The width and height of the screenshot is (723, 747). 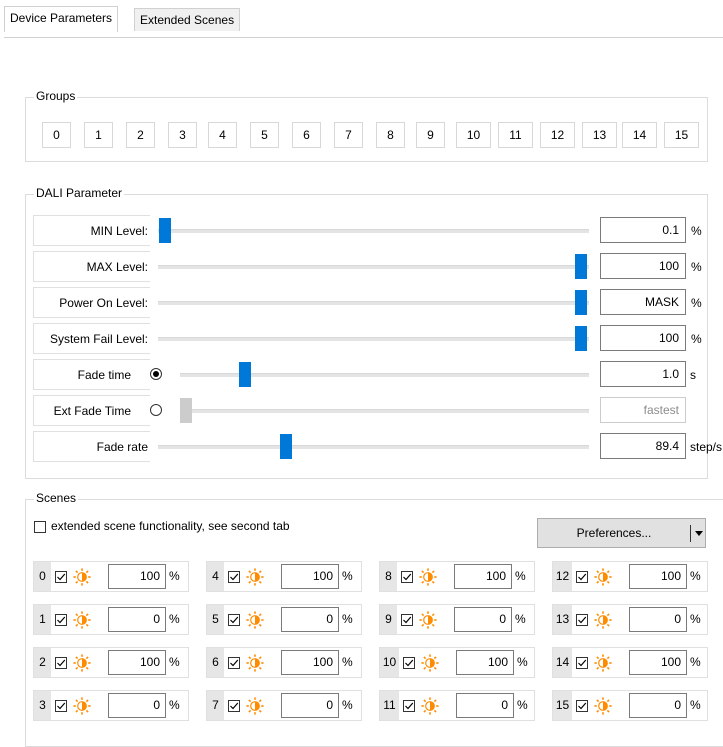 I want to click on group-button: 14, so click(x=639, y=135).